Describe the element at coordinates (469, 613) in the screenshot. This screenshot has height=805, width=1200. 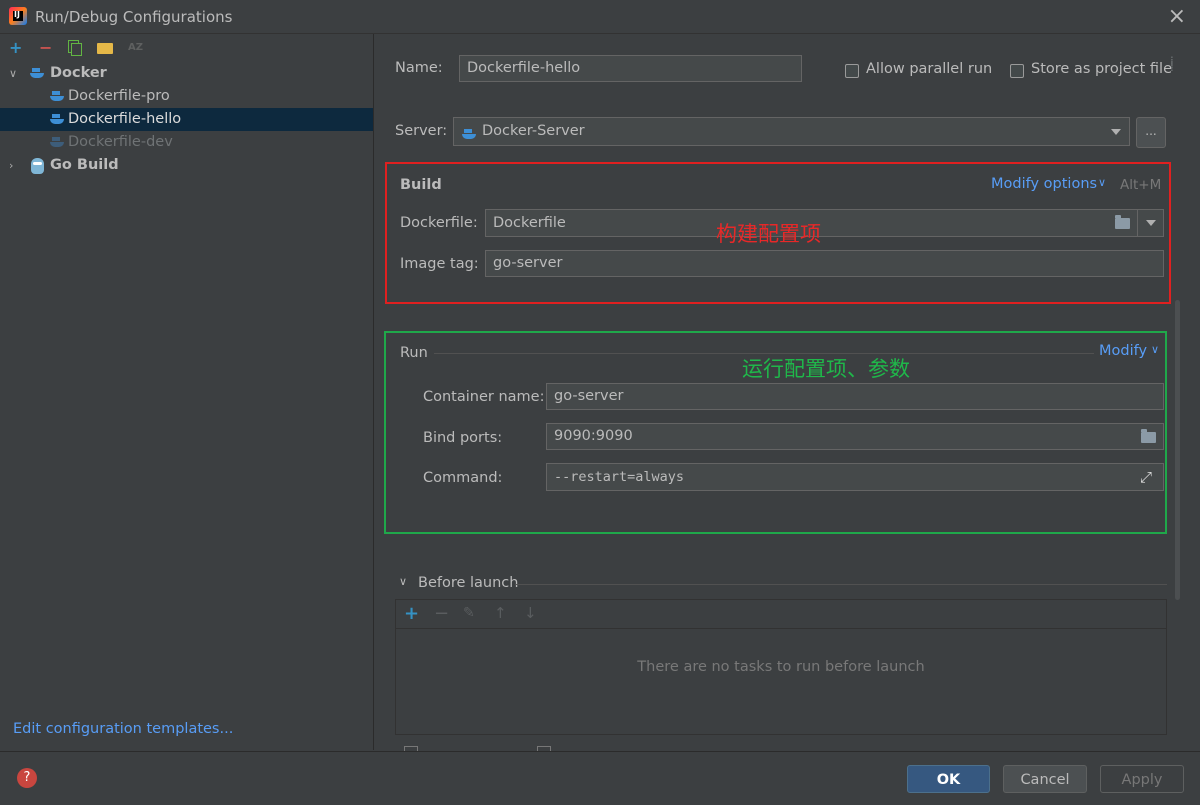
I see `edit-task-icon: ✎` at that location.